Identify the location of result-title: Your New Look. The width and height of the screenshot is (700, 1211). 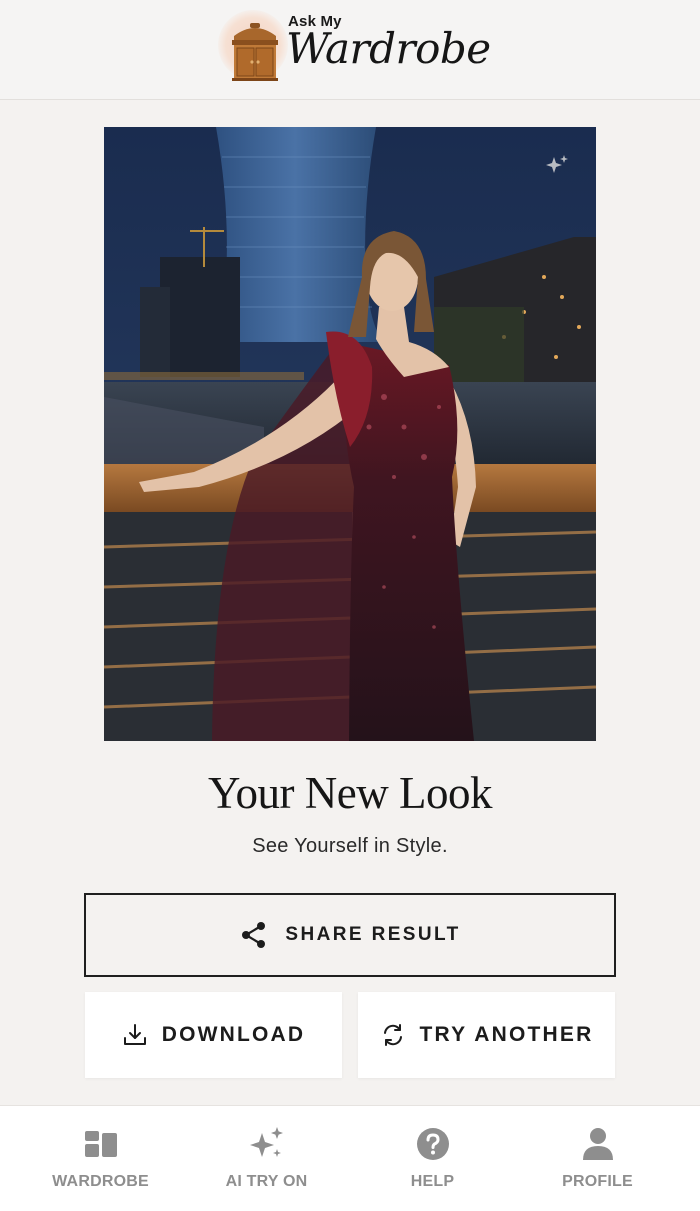
(350, 793).